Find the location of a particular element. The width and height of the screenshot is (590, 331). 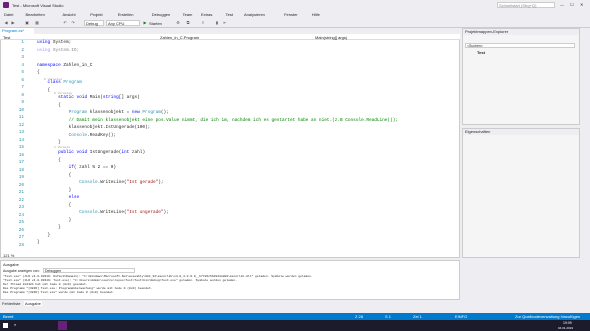

toolbar-icon-1: ⚙ is located at coordinates (178, 23).